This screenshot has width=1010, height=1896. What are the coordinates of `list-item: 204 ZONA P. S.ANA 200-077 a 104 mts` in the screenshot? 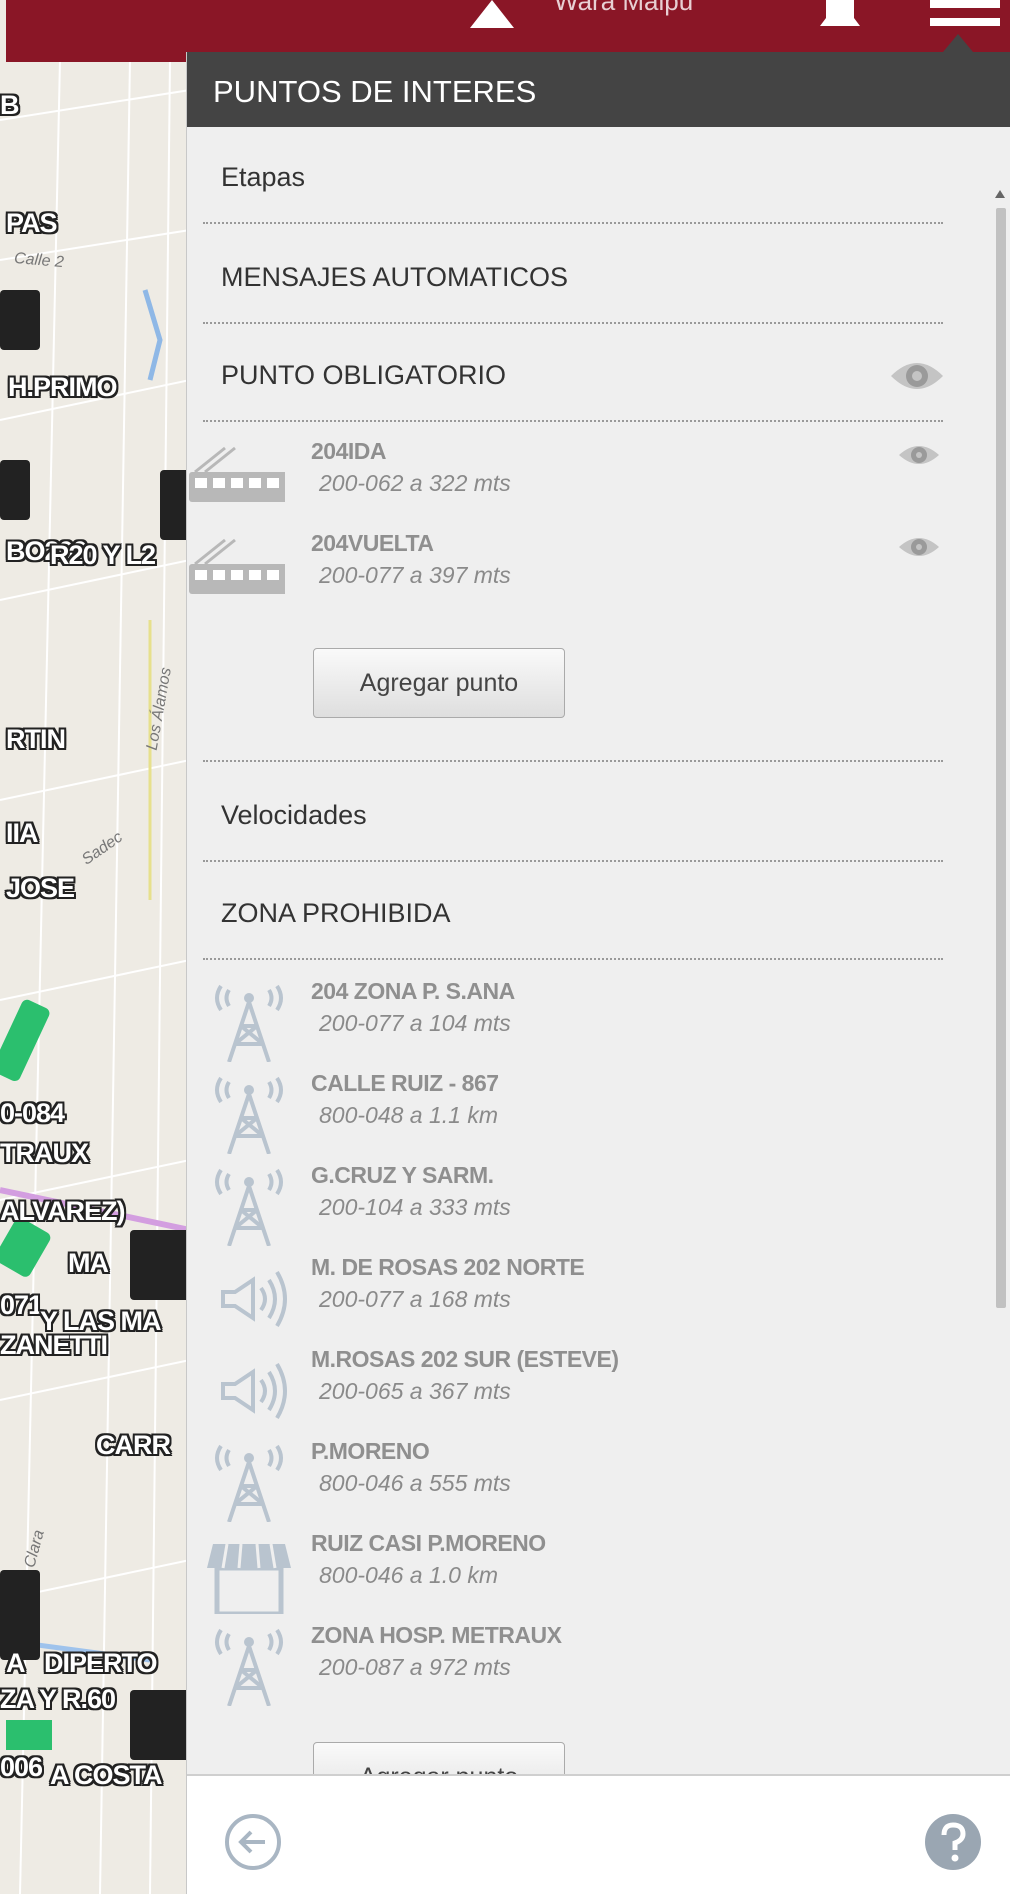 It's located at (587, 1021).